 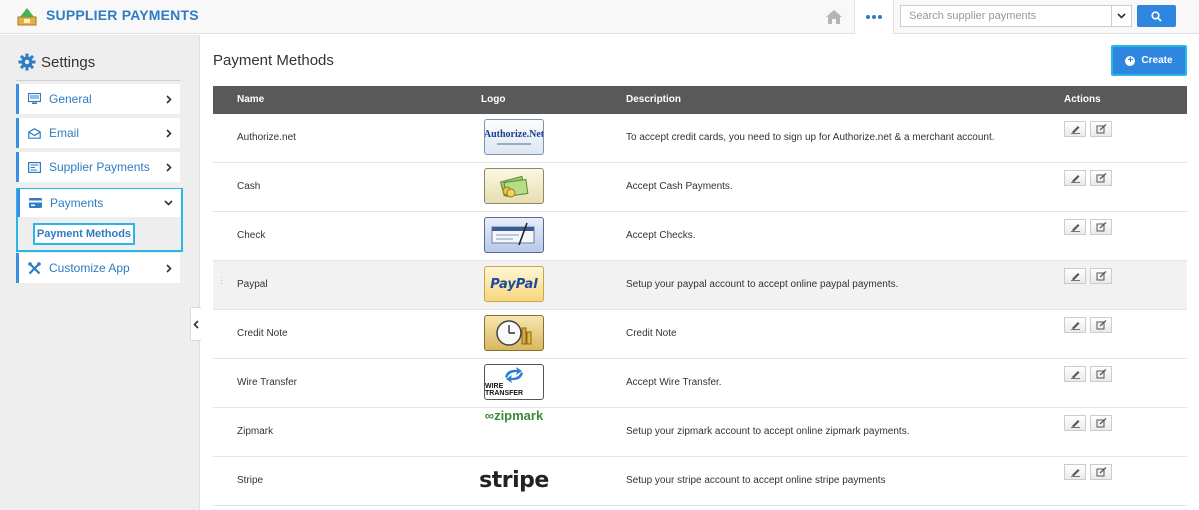 What do you see at coordinates (64, 133) in the screenshot?
I see `sidebar-item-label: Email` at bounding box center [64, 133].